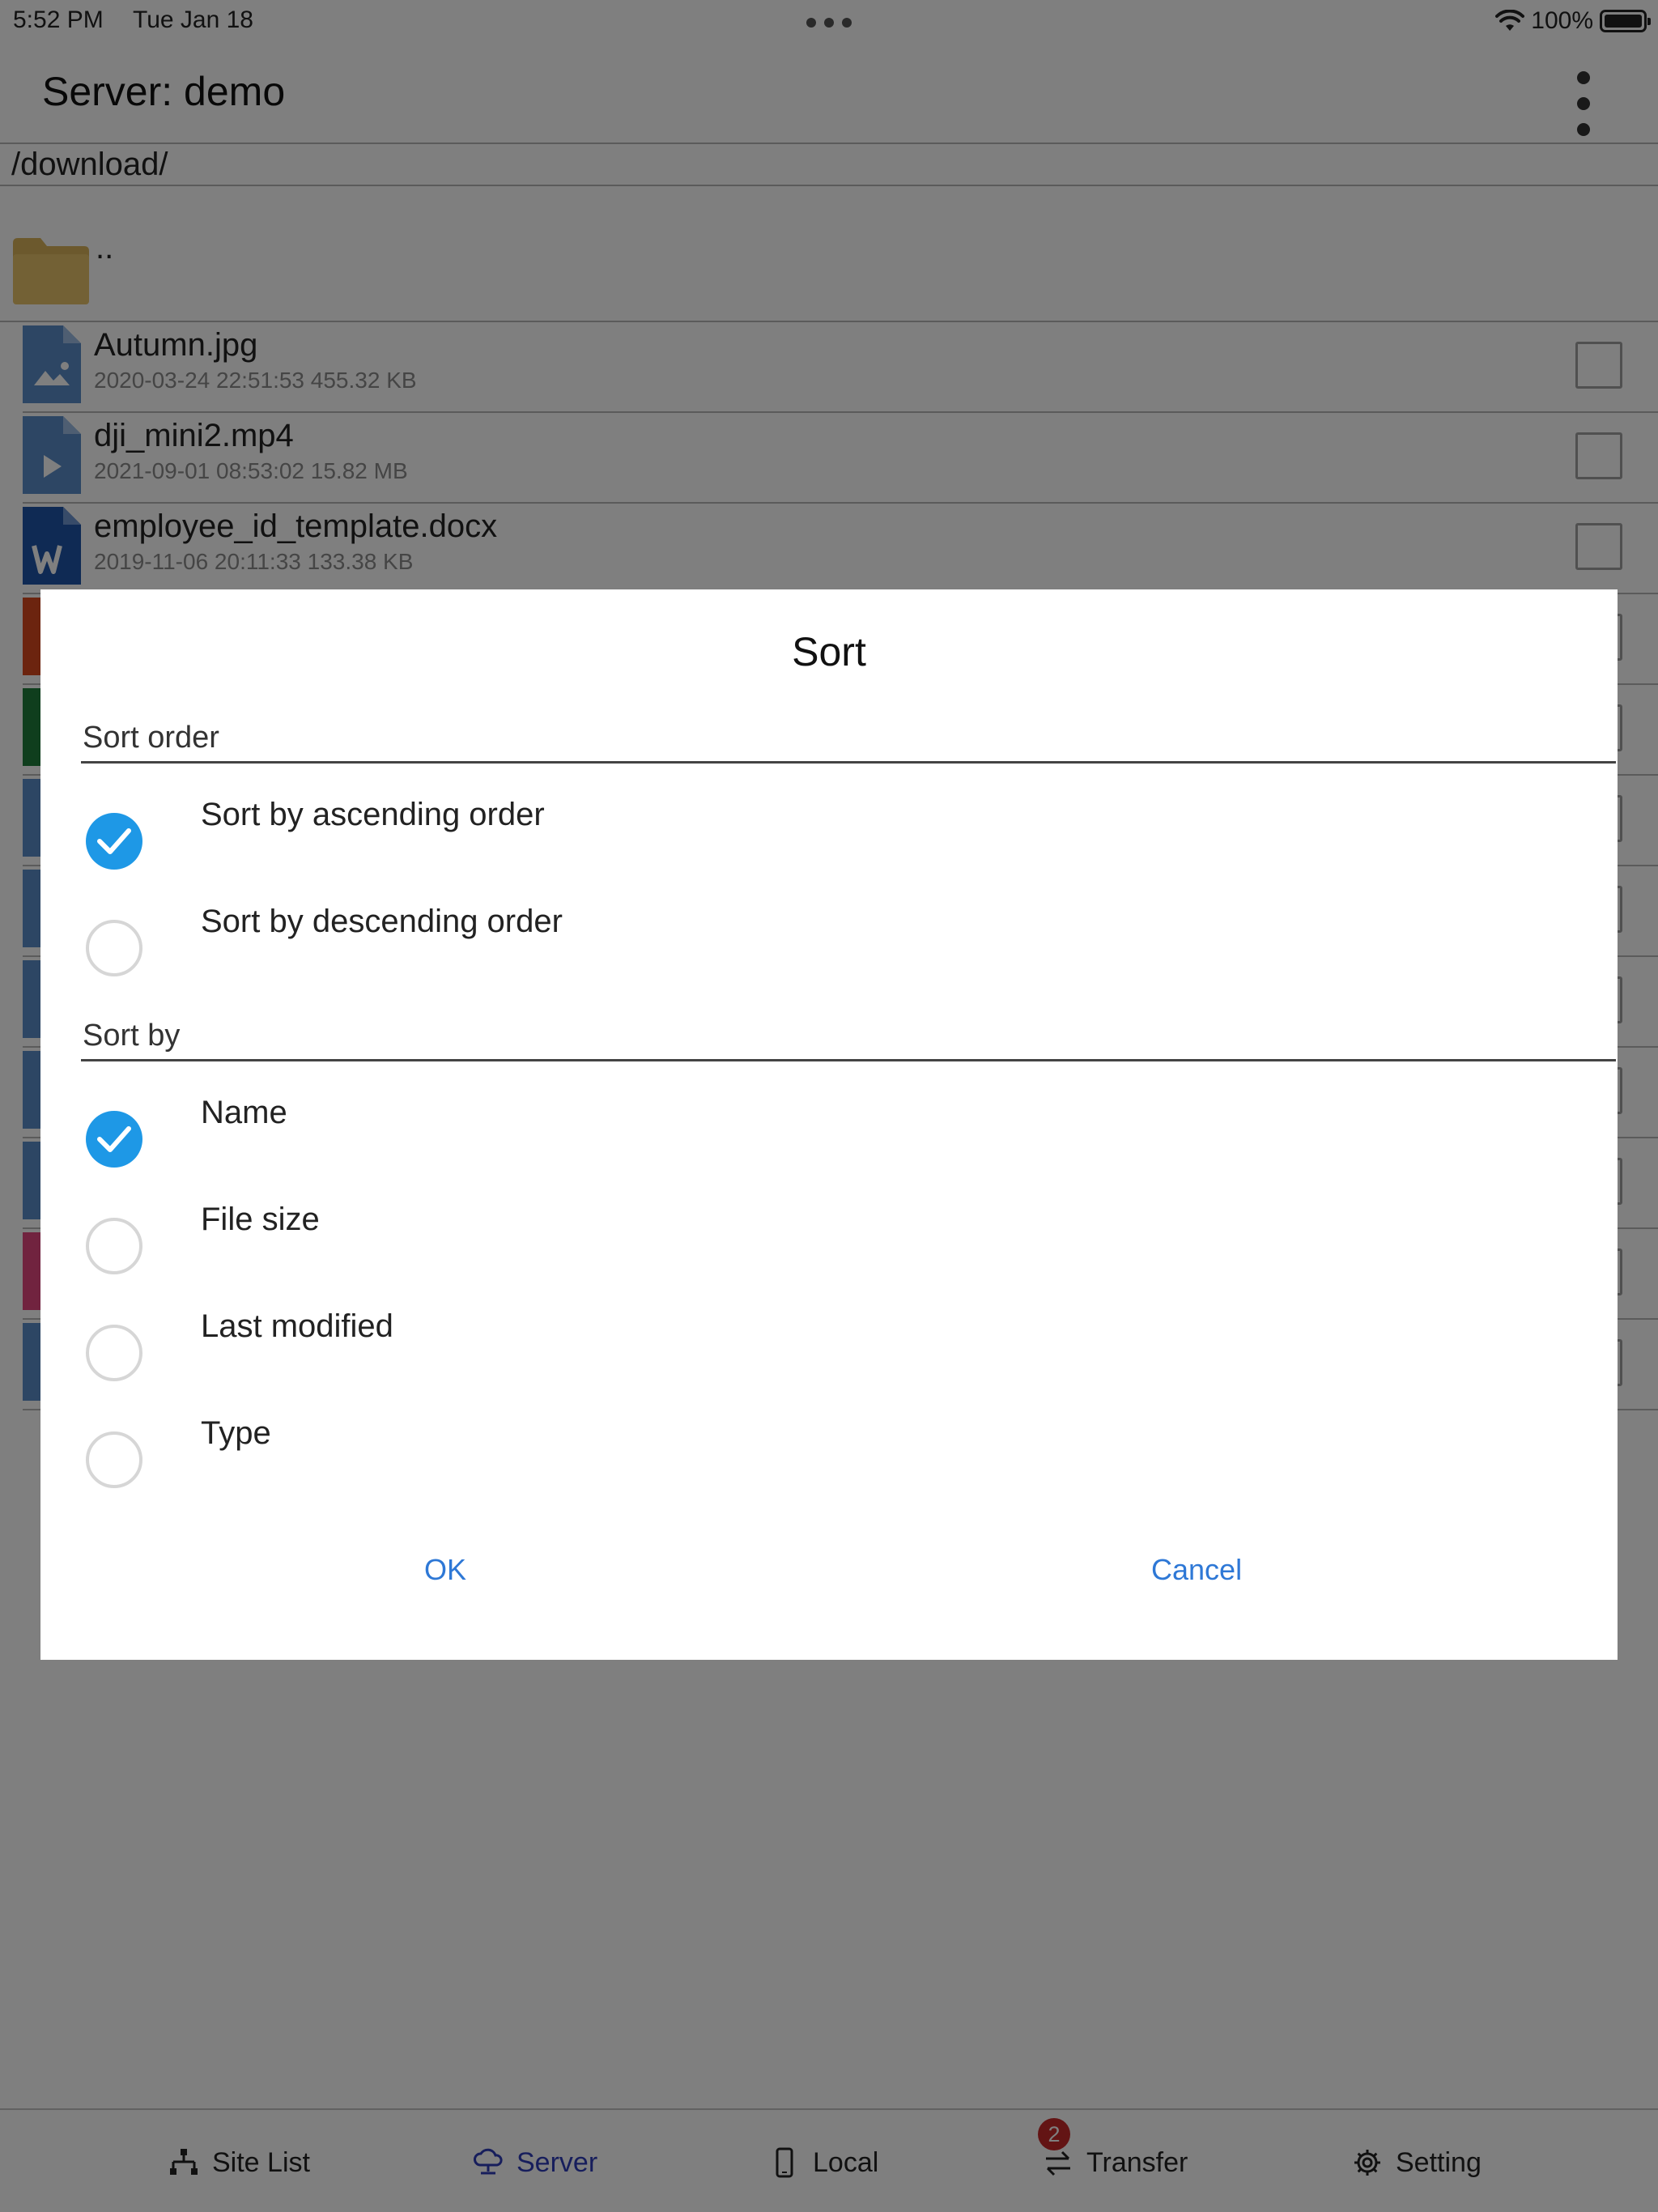  Describe the element at coordinates (236, 1433) in the screenshot. I see `option-label: Type` at that location.